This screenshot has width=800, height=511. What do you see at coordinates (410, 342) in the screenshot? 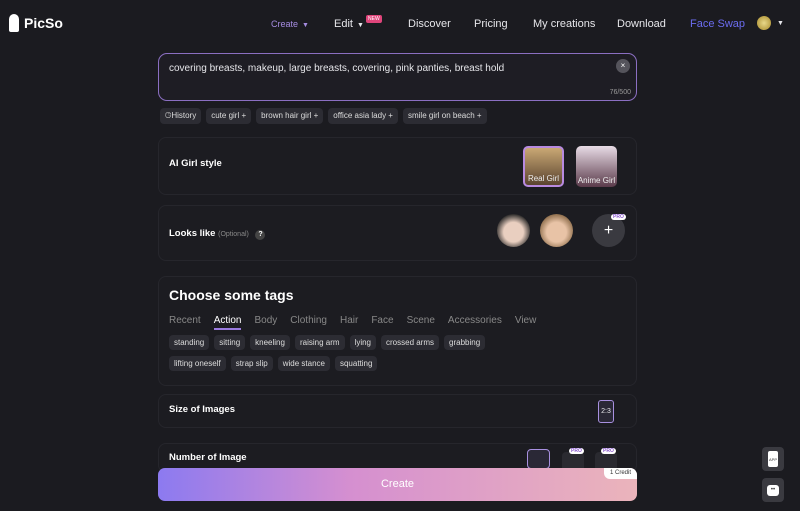
I see `tag: crossed arms` at bounding box center [410, 342].